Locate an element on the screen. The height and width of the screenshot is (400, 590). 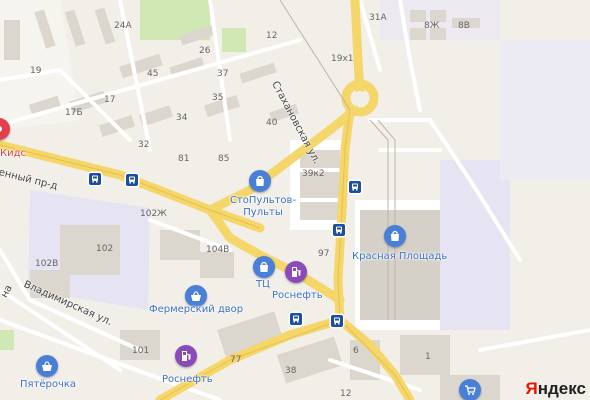
poi-label-fermersky-dvor: Фермерский двор is located at coordinates (196, 310).